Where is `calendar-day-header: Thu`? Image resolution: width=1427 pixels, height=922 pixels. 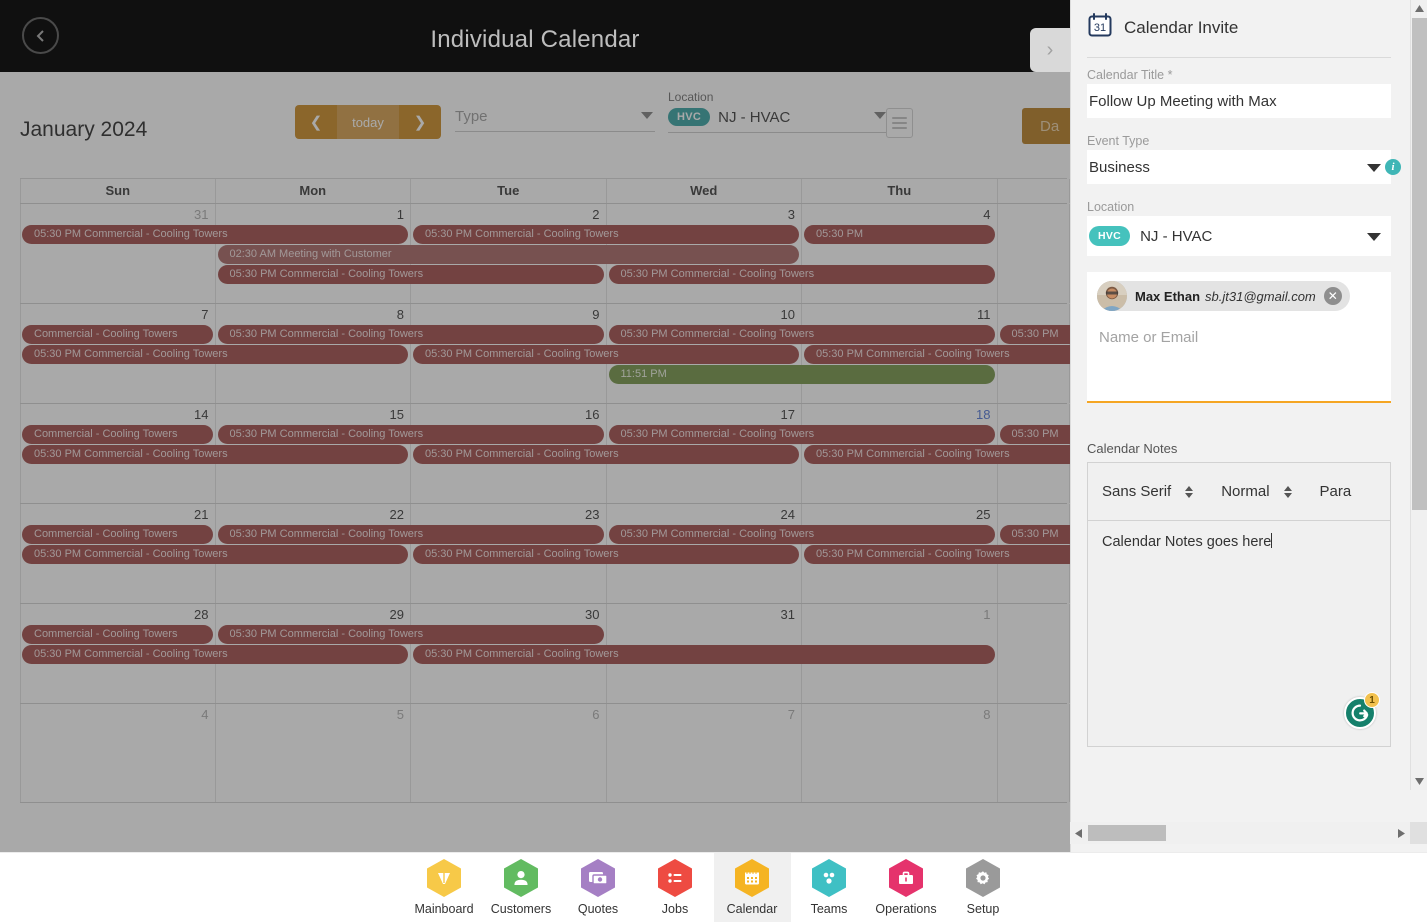
calendar-day-header: Thu is located at coordinates (900, 191).